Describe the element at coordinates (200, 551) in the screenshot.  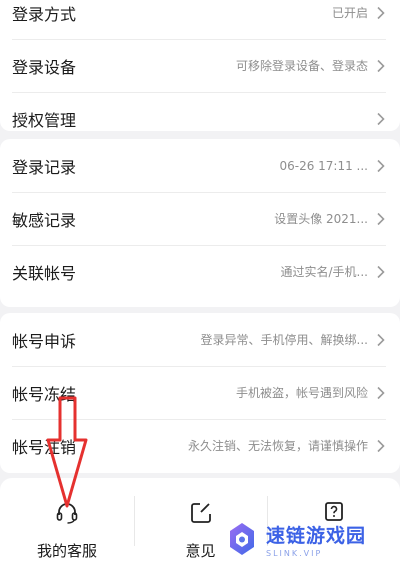
I see `feedback-label: 意见` at that location.